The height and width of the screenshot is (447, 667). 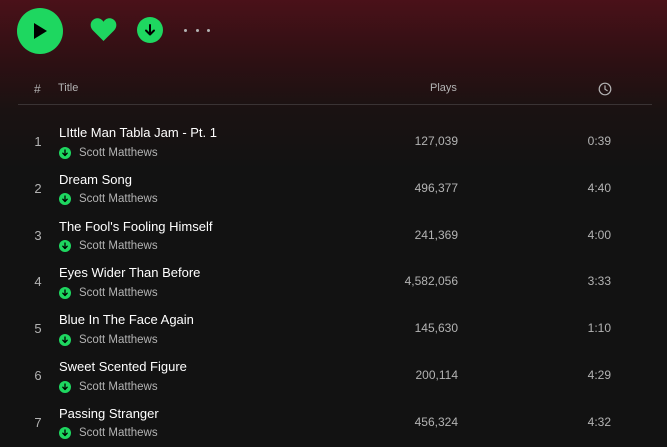 I want to click on track-number: 4, so click(x=38, y=282).